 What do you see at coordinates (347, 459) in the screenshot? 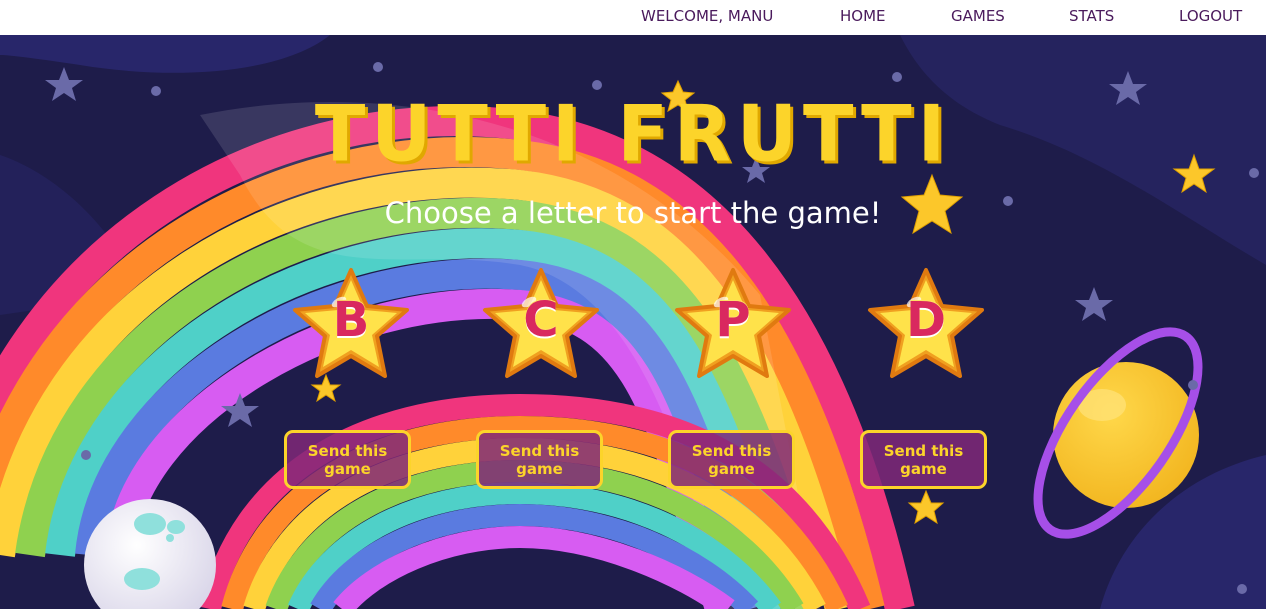
I see `send-game-button-b: Send this game` at bounding box center [347, 459].